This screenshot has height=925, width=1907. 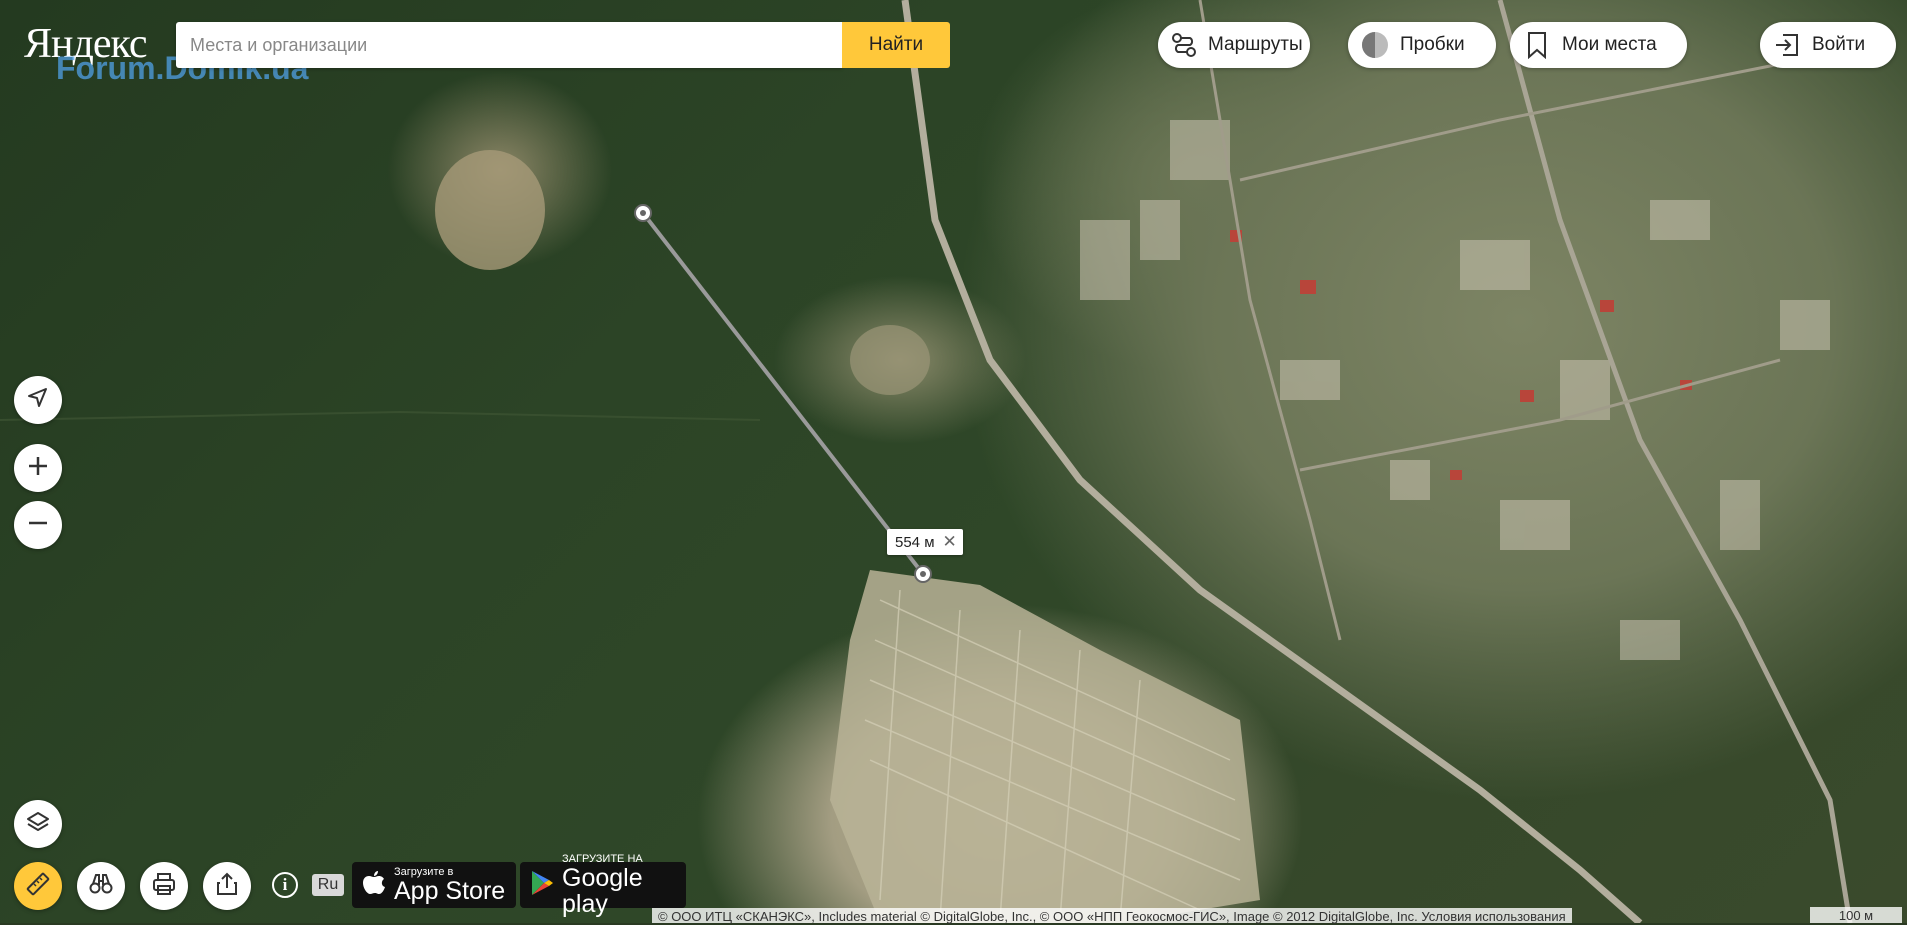 I want to click on my-places-button: Мои места, so click(x=1598, y=45).